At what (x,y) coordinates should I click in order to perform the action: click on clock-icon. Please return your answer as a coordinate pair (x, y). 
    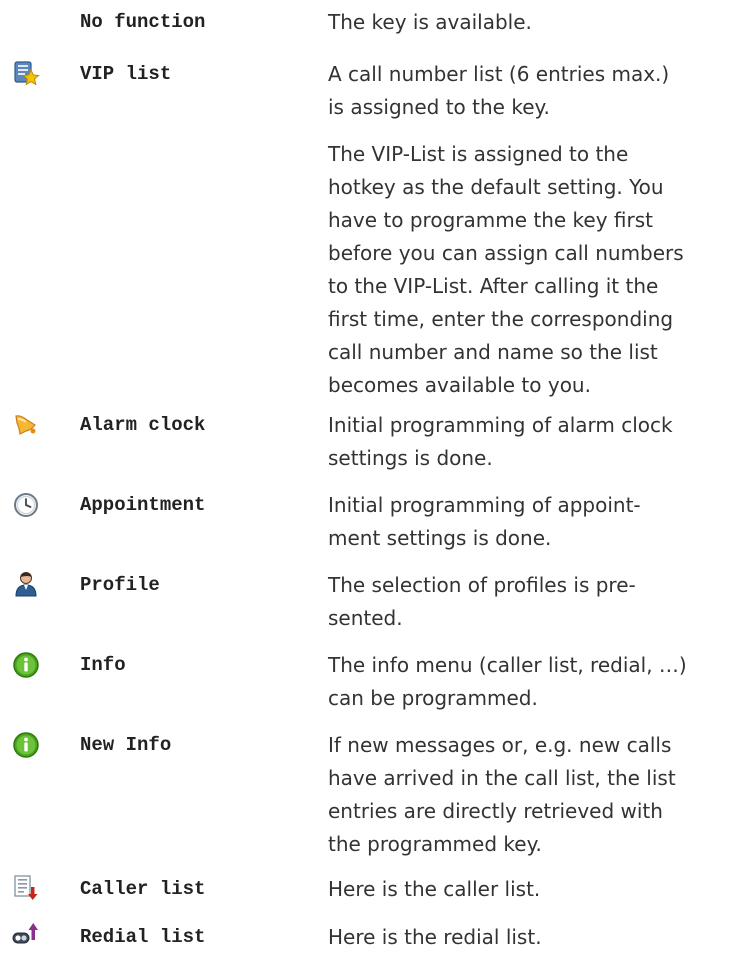
    Looking at the image, I should click on (26, 505).